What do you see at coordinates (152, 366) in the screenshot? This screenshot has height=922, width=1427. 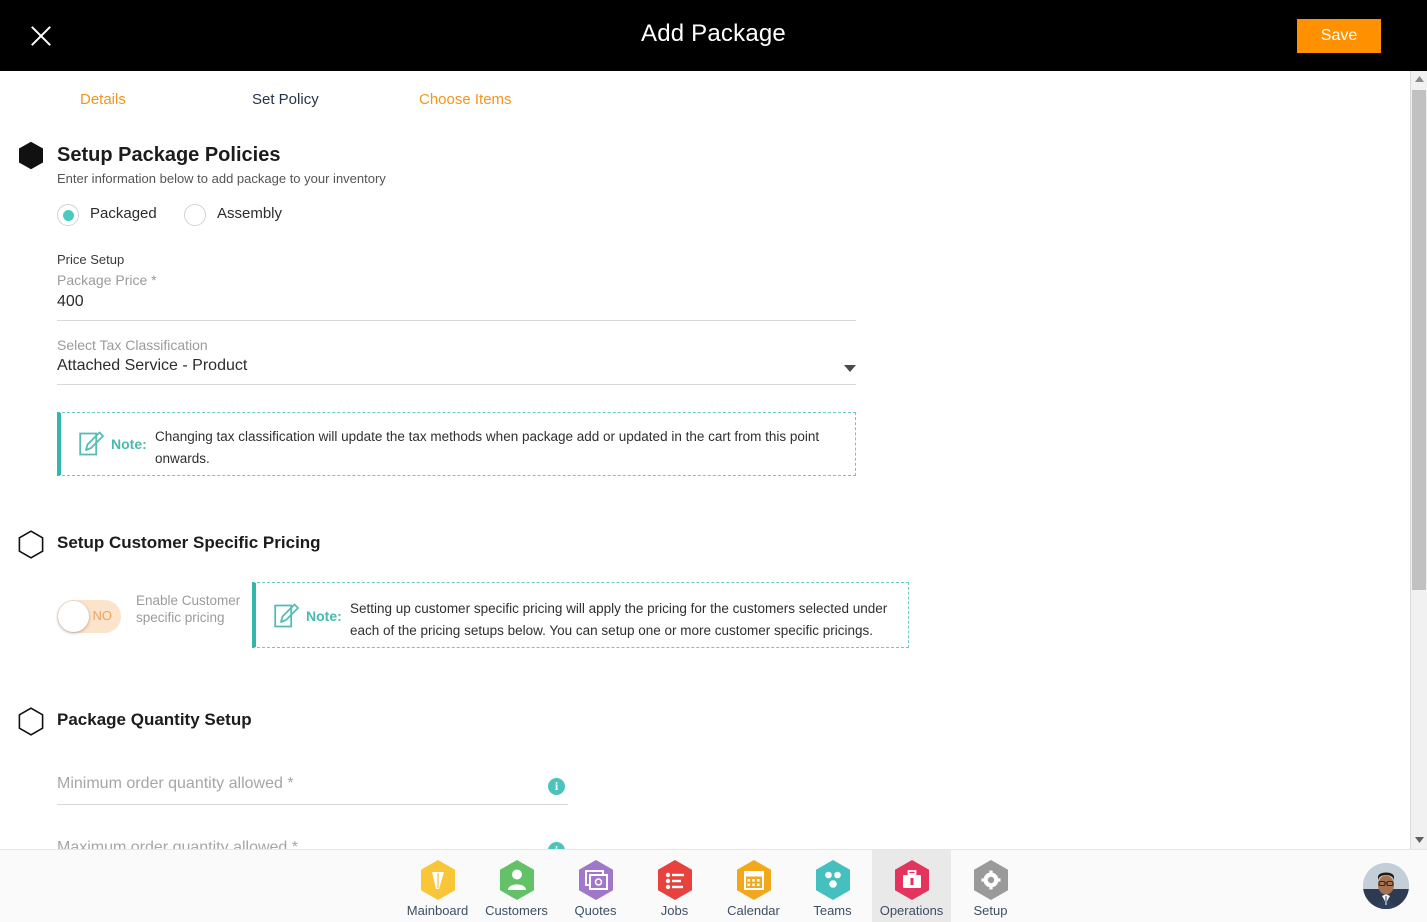 I see `tax-classification-select-value: Attached Service - Product` at bounding box center [152, 366].